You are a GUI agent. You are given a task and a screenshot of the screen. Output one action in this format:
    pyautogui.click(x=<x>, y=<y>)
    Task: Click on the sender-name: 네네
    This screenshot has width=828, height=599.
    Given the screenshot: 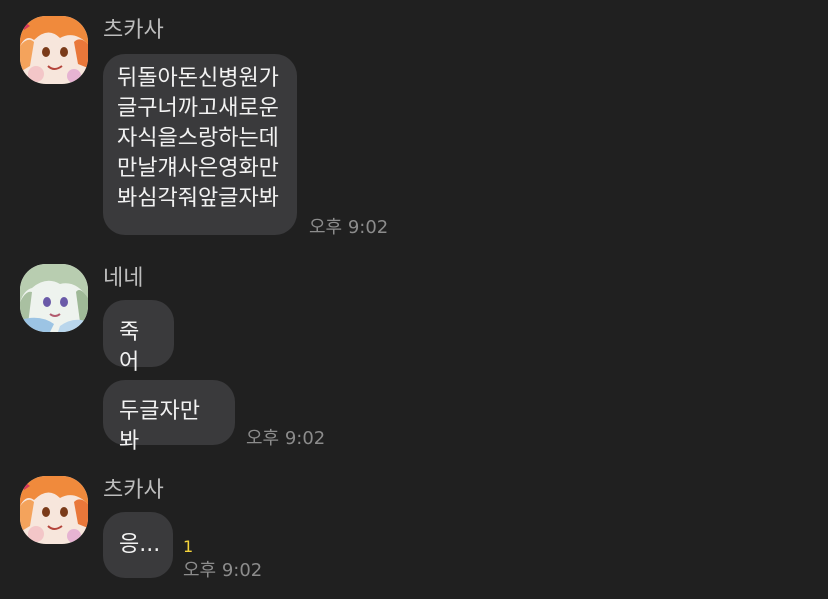 What is the action you would take?
    pyautogui.click(x=123, y=278)
    